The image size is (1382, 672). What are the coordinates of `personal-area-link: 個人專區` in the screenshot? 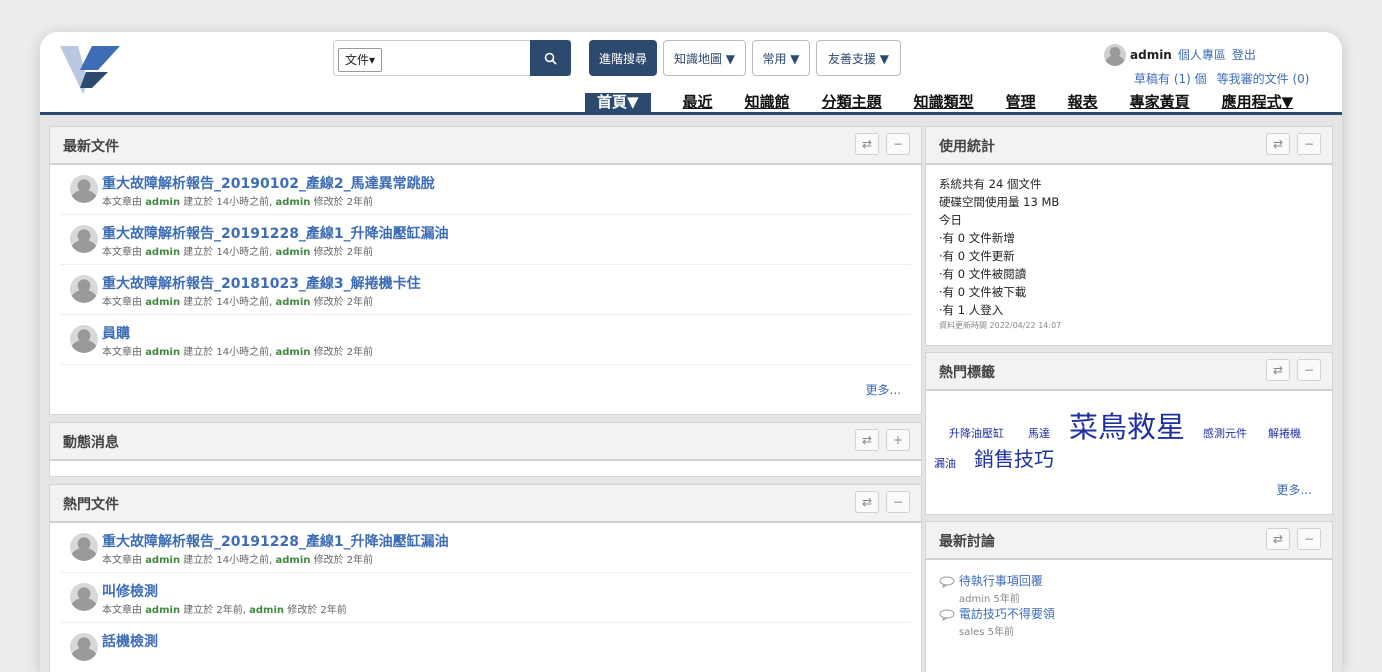 It's located at (1202, 55).